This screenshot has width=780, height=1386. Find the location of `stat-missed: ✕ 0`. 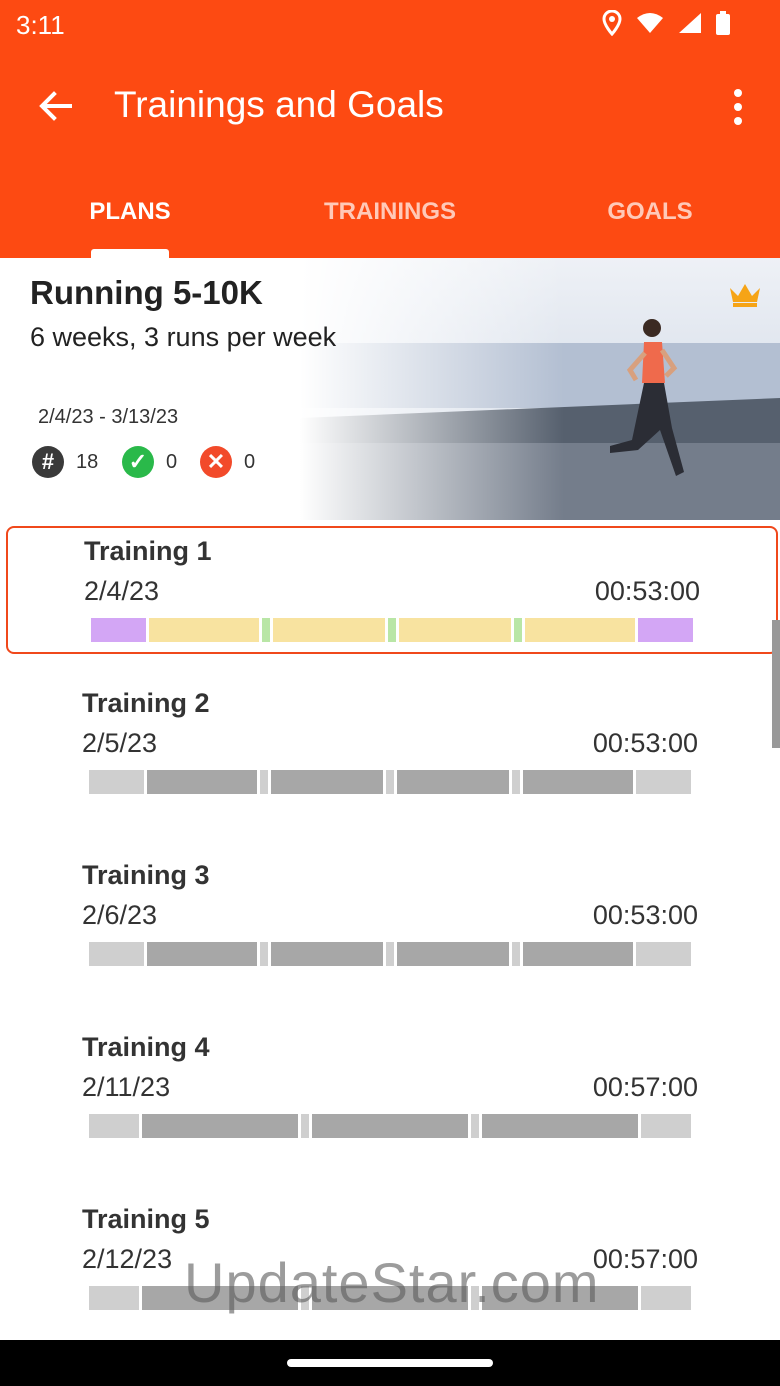

stat-missed: ✕ 0 is located at coordinates (227, 462).